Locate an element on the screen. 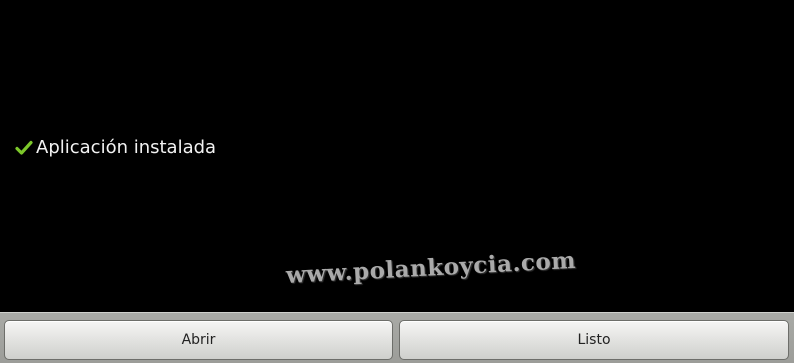 The image size is (794, 363). install-status-text: Aplicación instalada is located at coordinates (126, 147).